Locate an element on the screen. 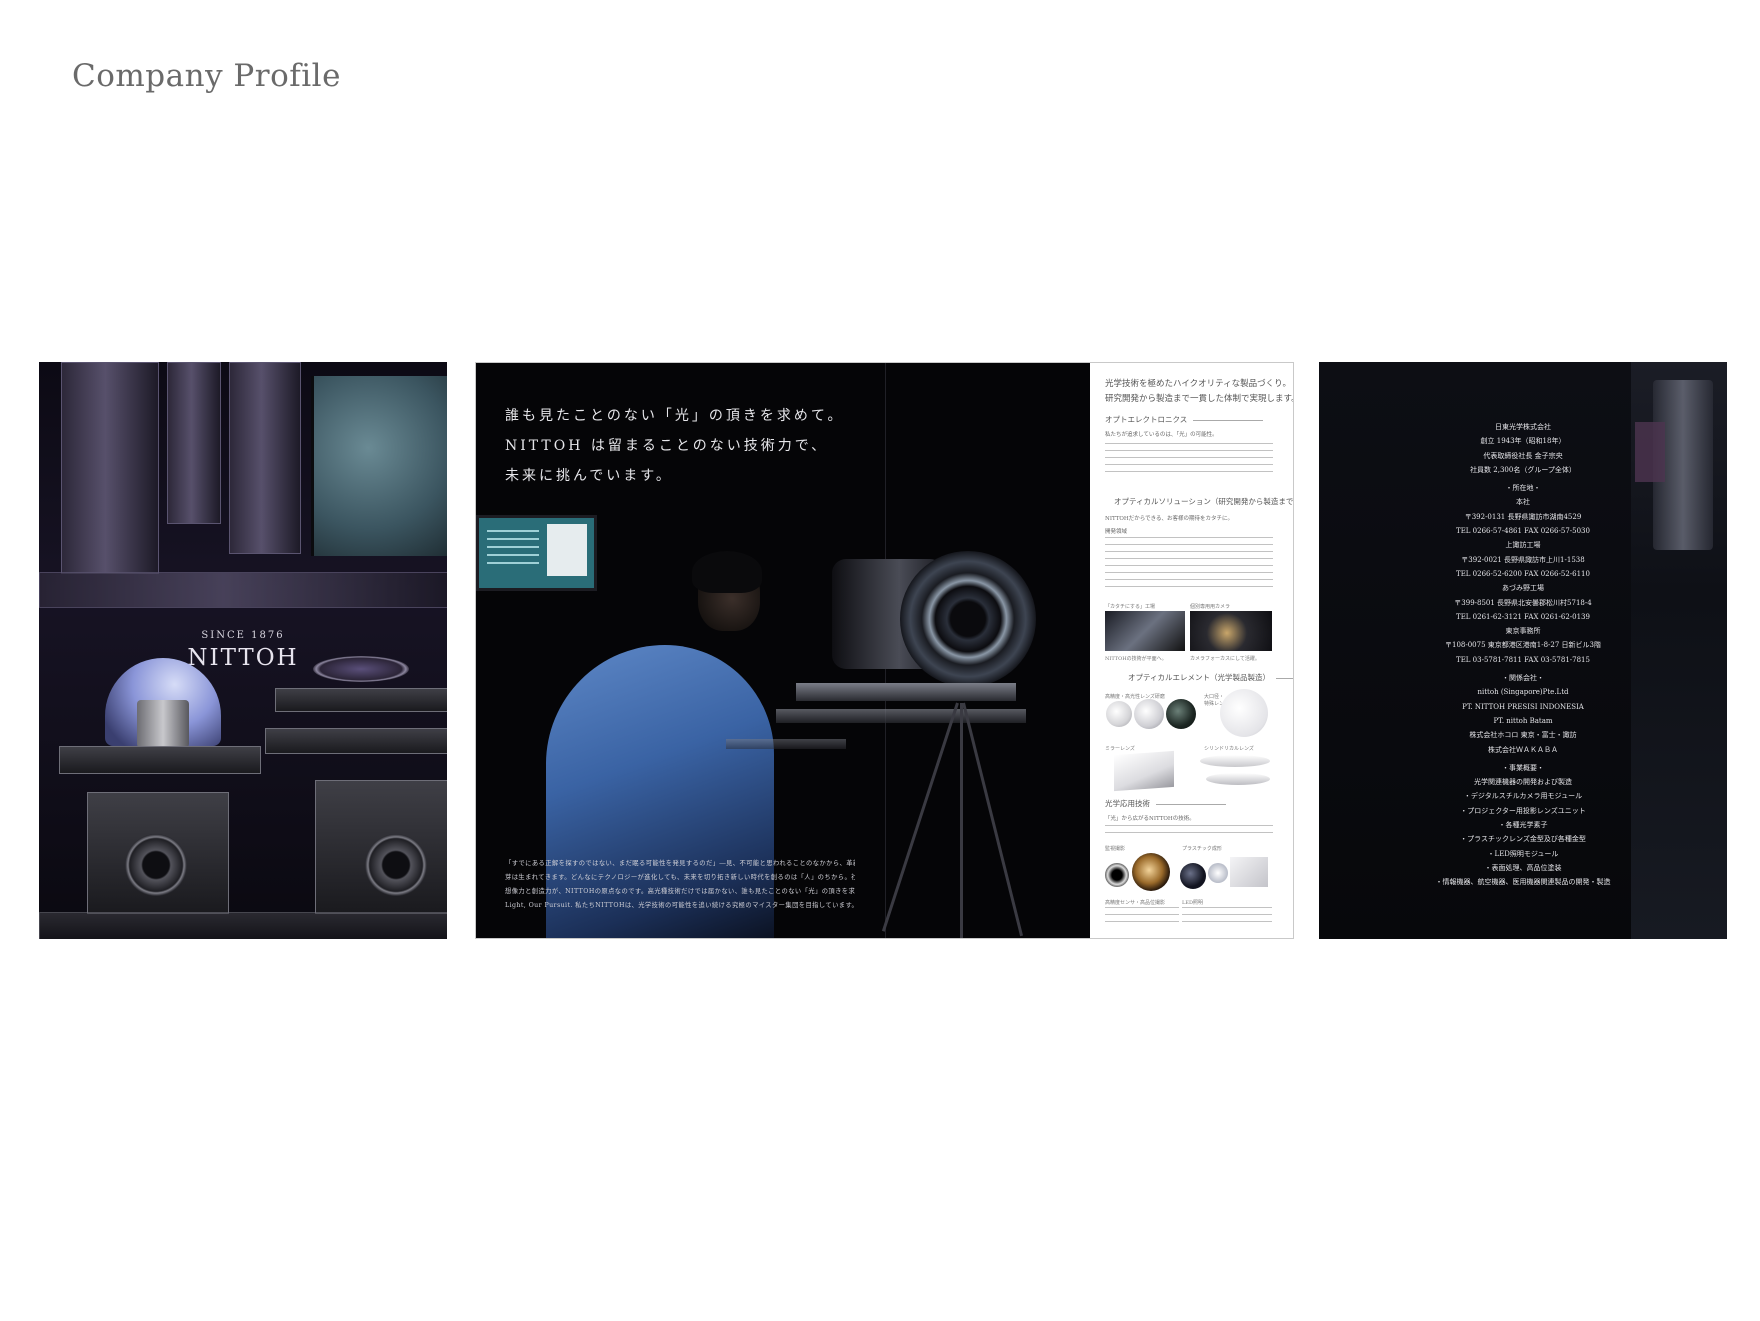  company-info-line: 株式会社ホコロ 東京・富士・諏訪 is located at coordinates (1523, 735).